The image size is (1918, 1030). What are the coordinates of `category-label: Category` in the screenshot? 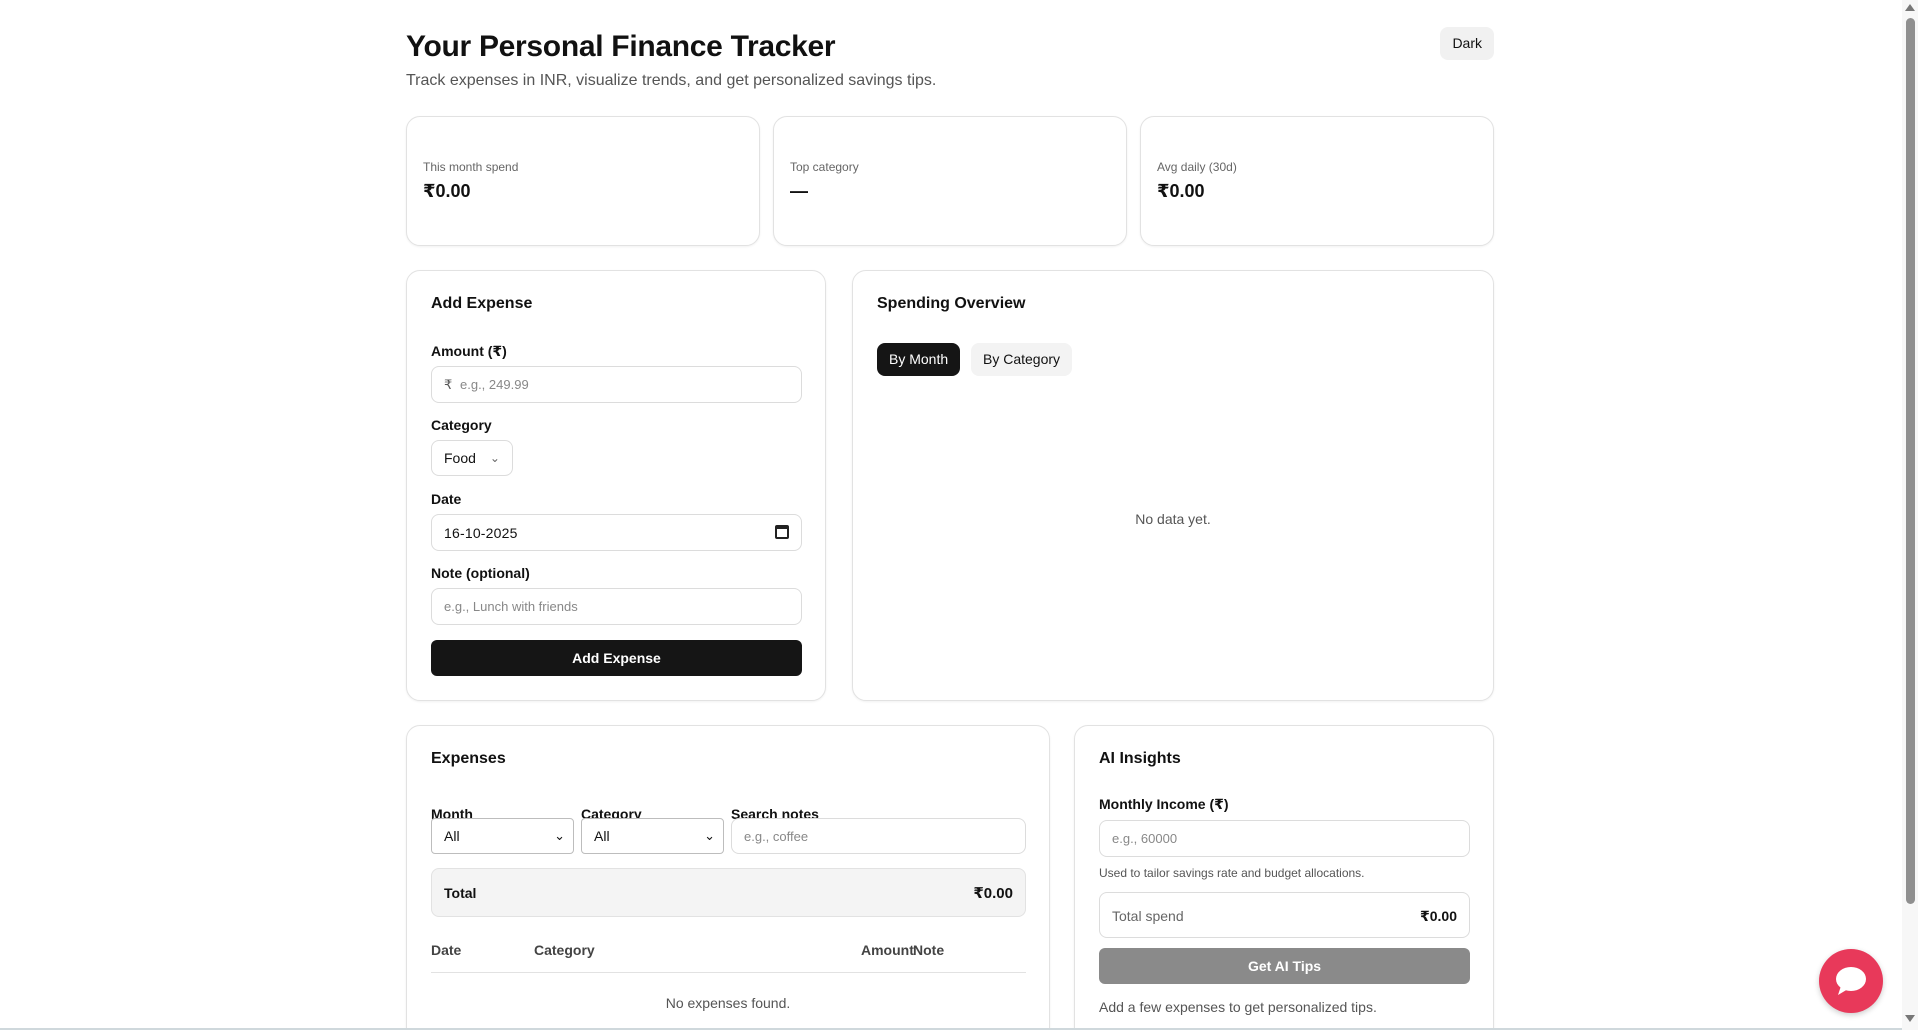 It's located at (461, 425).